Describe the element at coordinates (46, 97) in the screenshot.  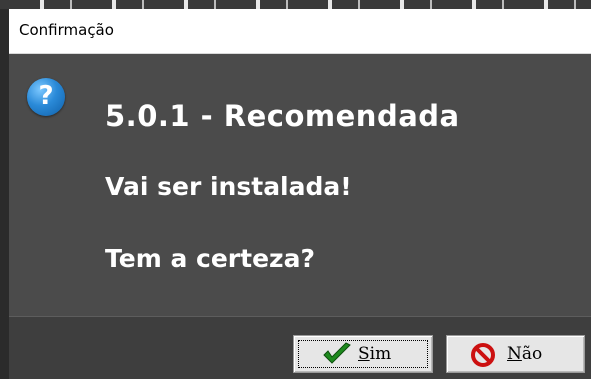
I see `question-icon: ?` at that location.